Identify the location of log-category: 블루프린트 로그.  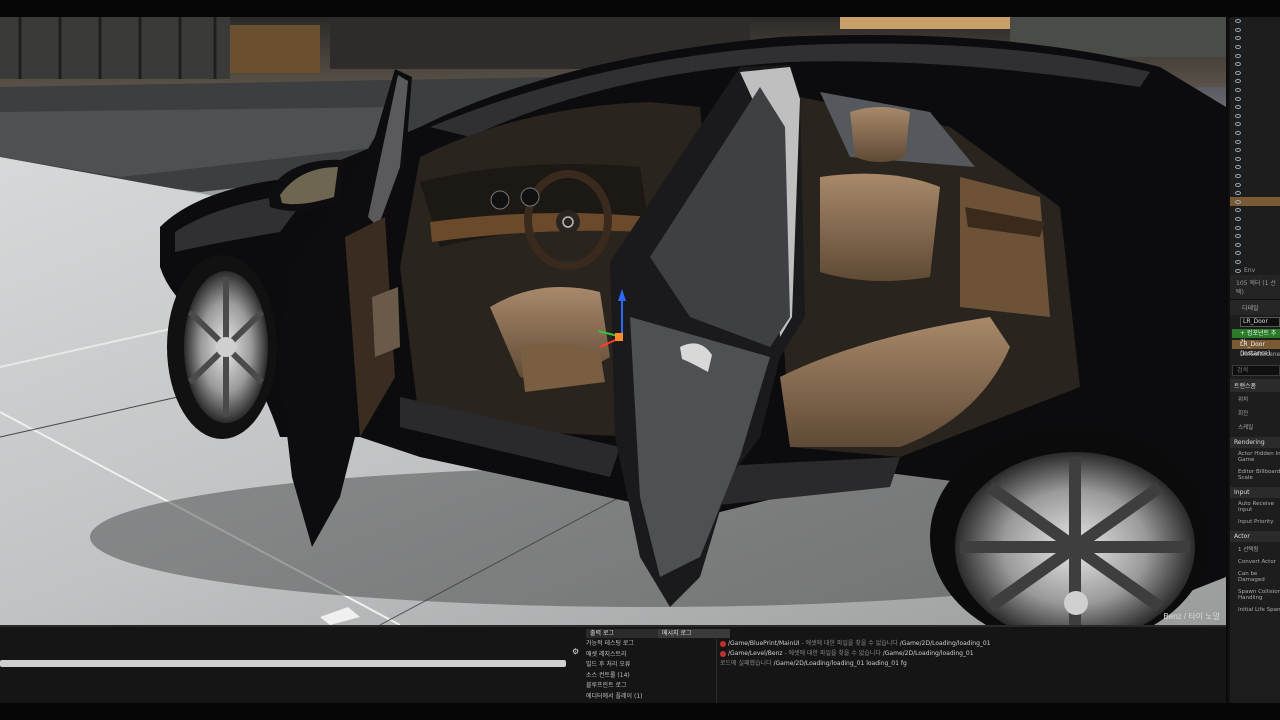
(651, 686).